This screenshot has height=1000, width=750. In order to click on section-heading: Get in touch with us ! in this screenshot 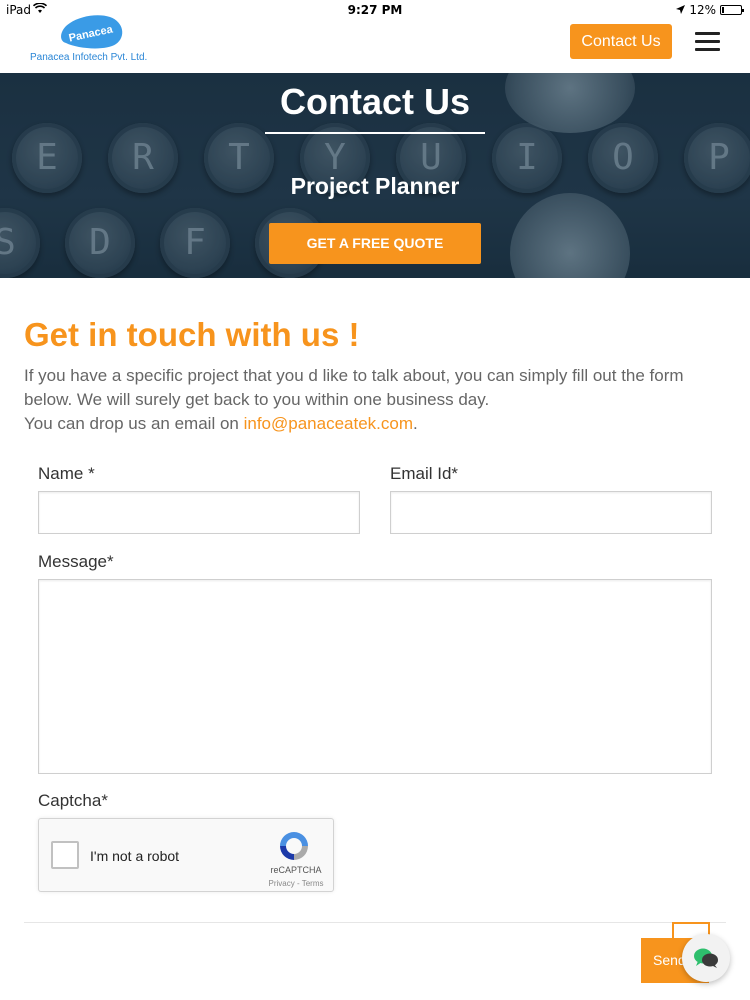, I will do `click(192, 334)`.